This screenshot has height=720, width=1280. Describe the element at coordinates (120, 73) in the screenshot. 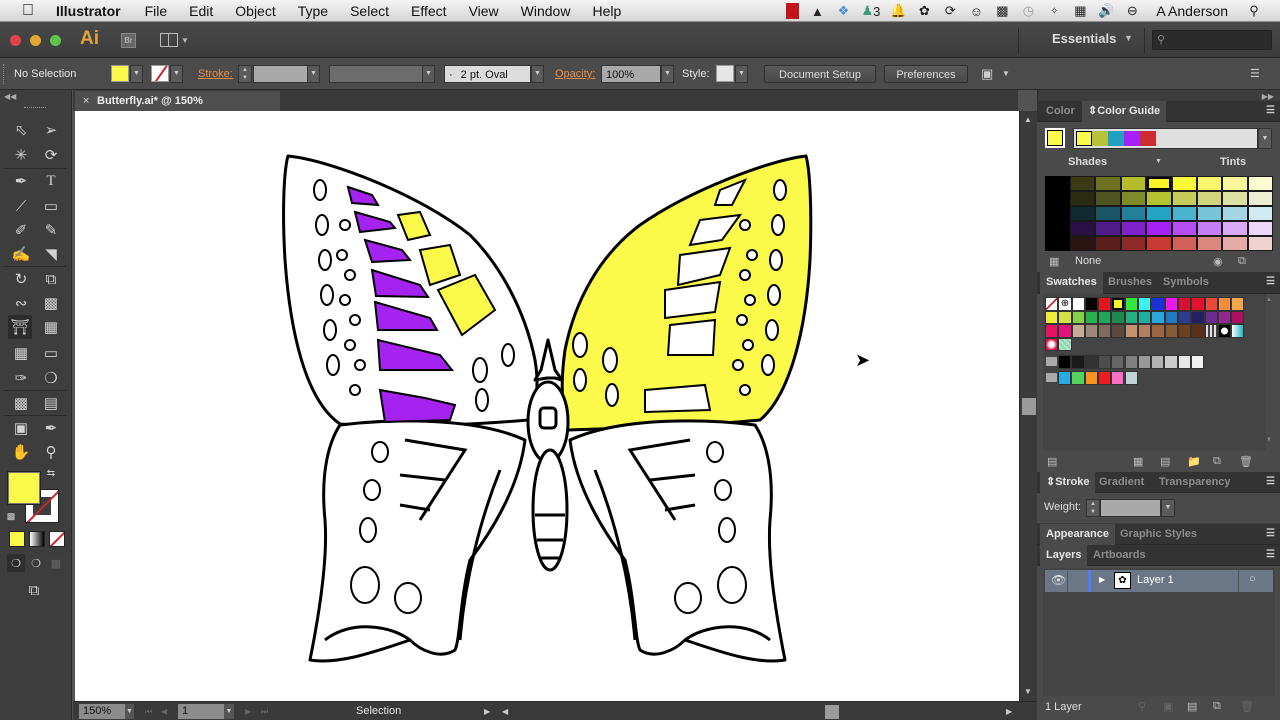

I see `fill-swatch` at that location.